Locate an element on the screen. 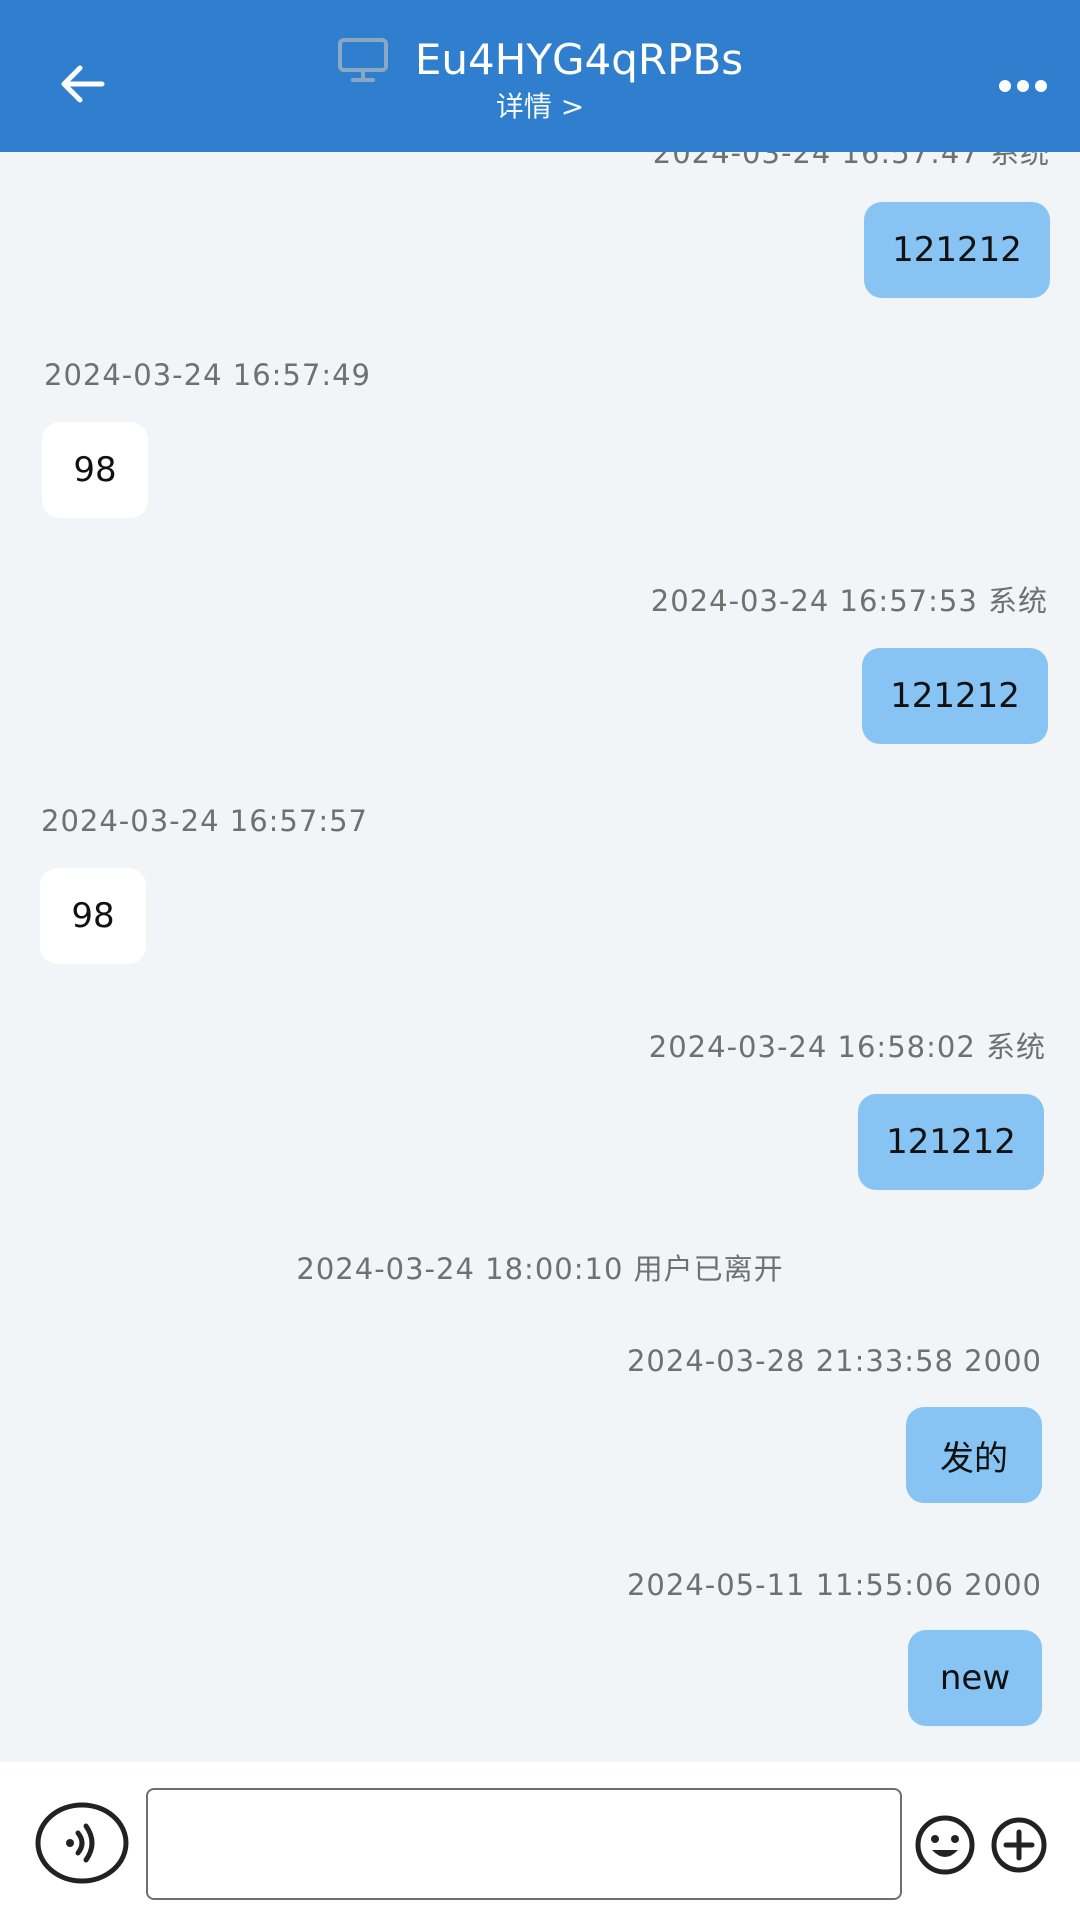 This screenshot has width=1080, height=1920. message-timestamp: 2024-03-24 16:58:02 系统 is located at coordinates (847, 1047).